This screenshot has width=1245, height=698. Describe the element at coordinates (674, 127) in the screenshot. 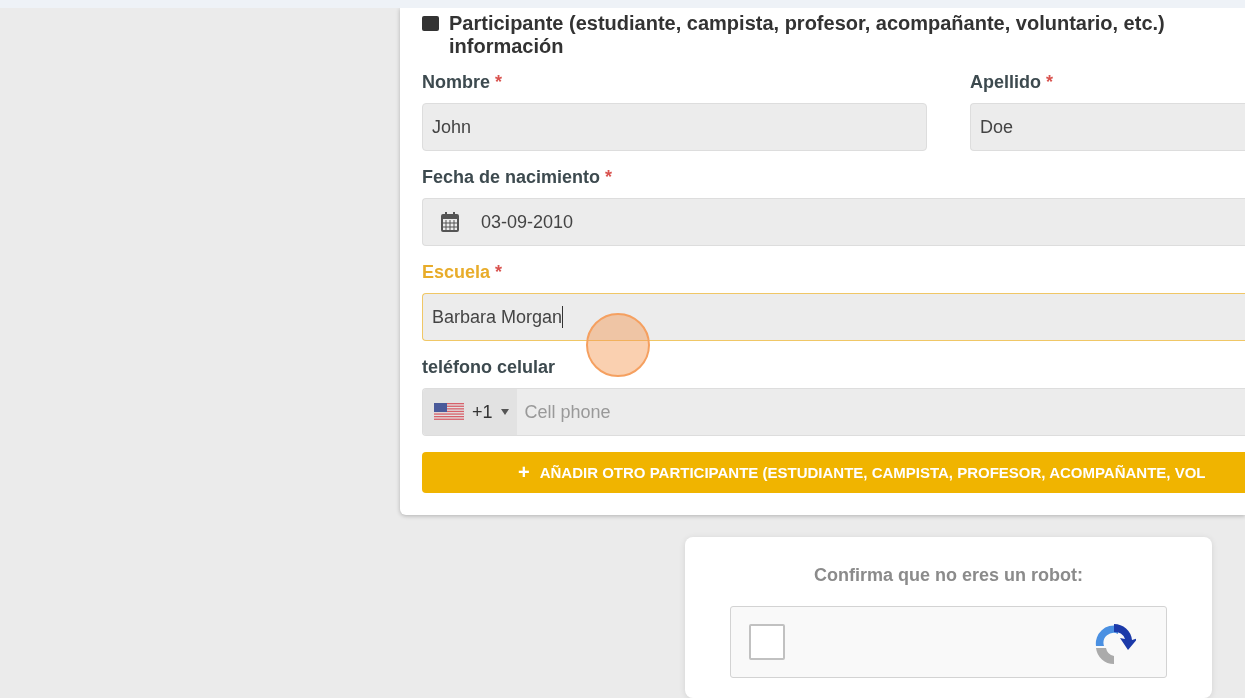

I see `text-field: John` at that location.